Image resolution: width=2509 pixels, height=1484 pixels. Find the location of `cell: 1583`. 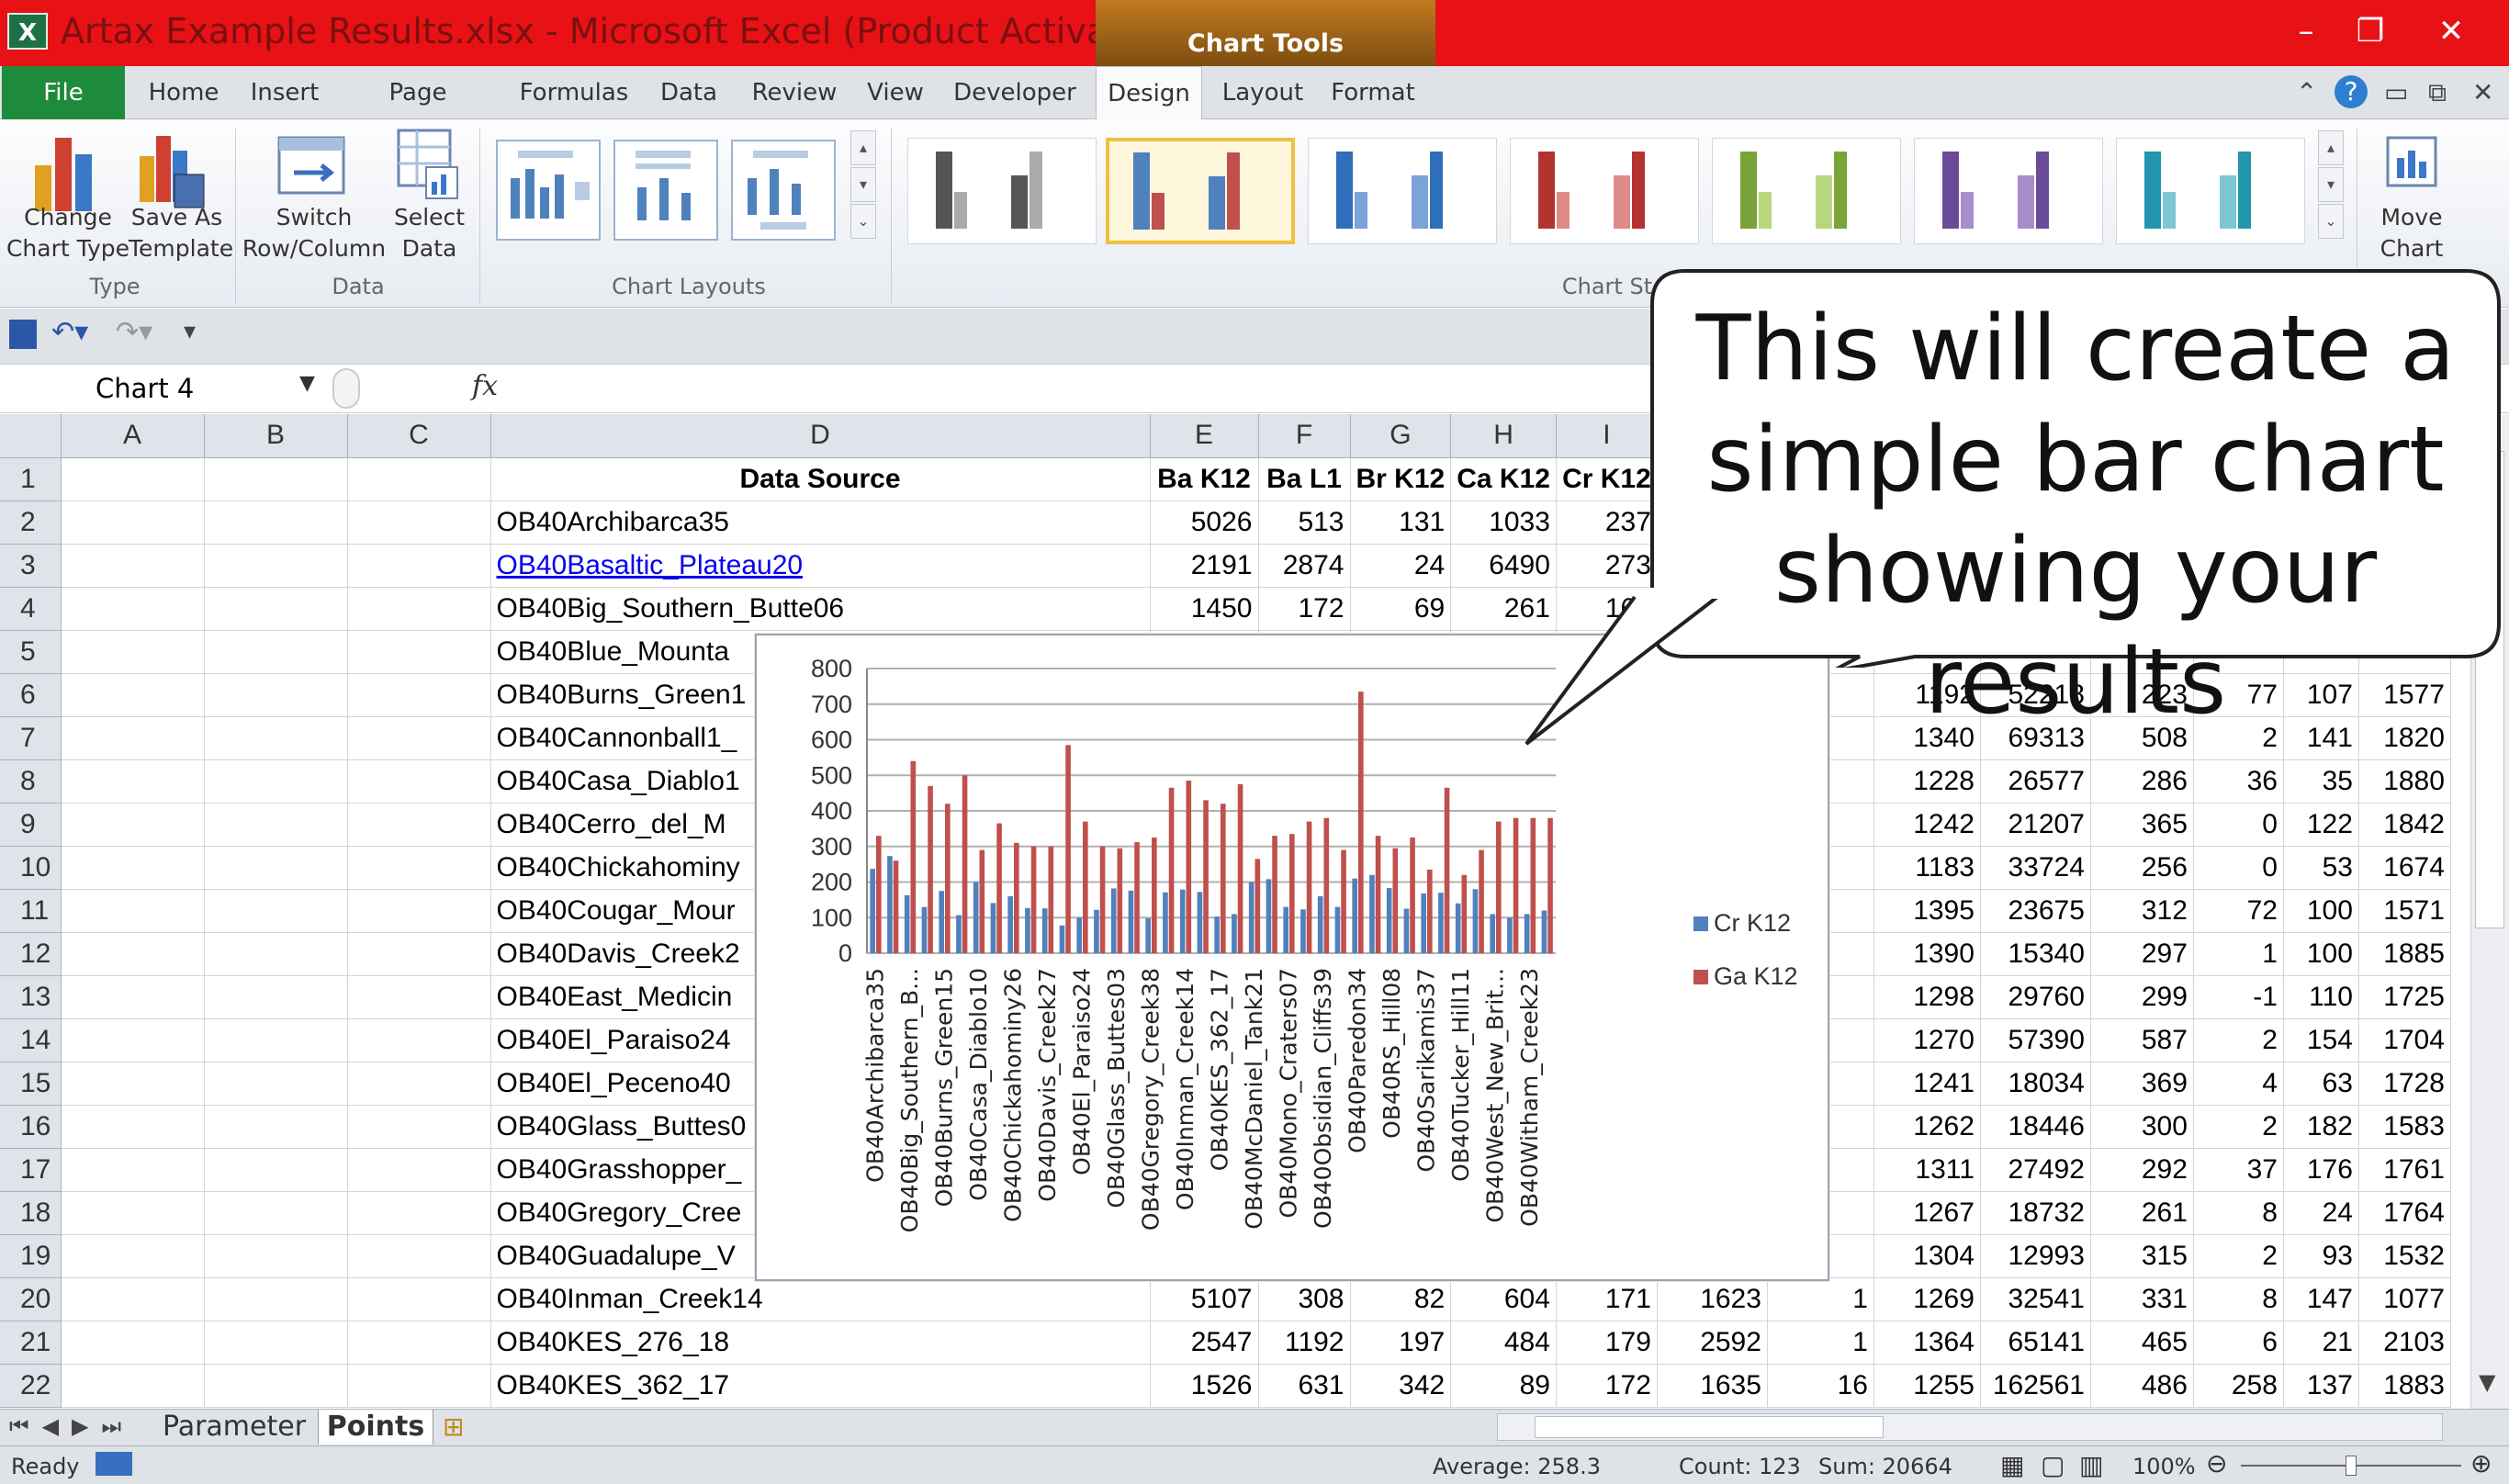

cell: 1583 is located at coordinates (2404, 1127).